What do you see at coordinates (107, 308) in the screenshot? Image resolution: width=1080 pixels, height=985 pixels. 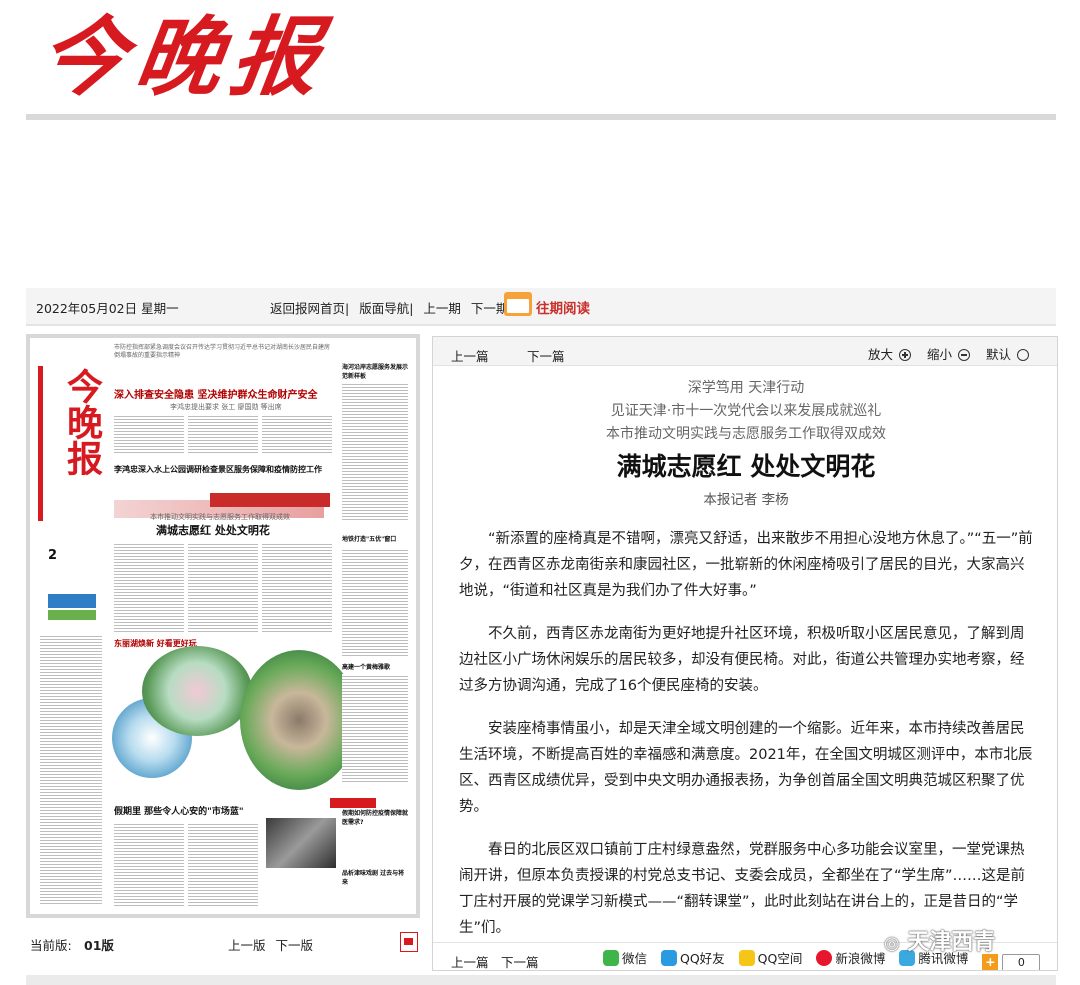 I see `issue-date: 2022年05月02日 星期一` at bounding box center [107, 308].